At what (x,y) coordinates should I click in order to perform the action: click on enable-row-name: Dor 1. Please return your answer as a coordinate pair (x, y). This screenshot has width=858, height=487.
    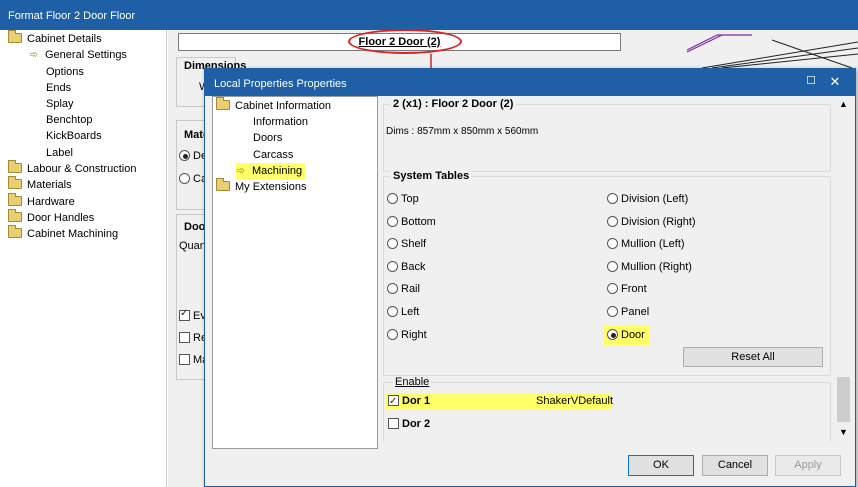
    Looking at the image, I should click on (416, 401).